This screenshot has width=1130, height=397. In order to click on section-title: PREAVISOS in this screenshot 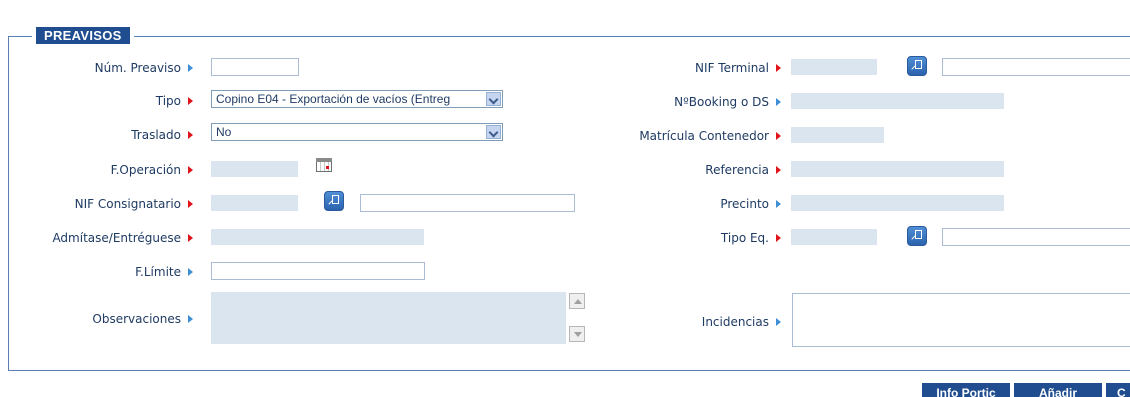, I will do `click(83, 35)`.